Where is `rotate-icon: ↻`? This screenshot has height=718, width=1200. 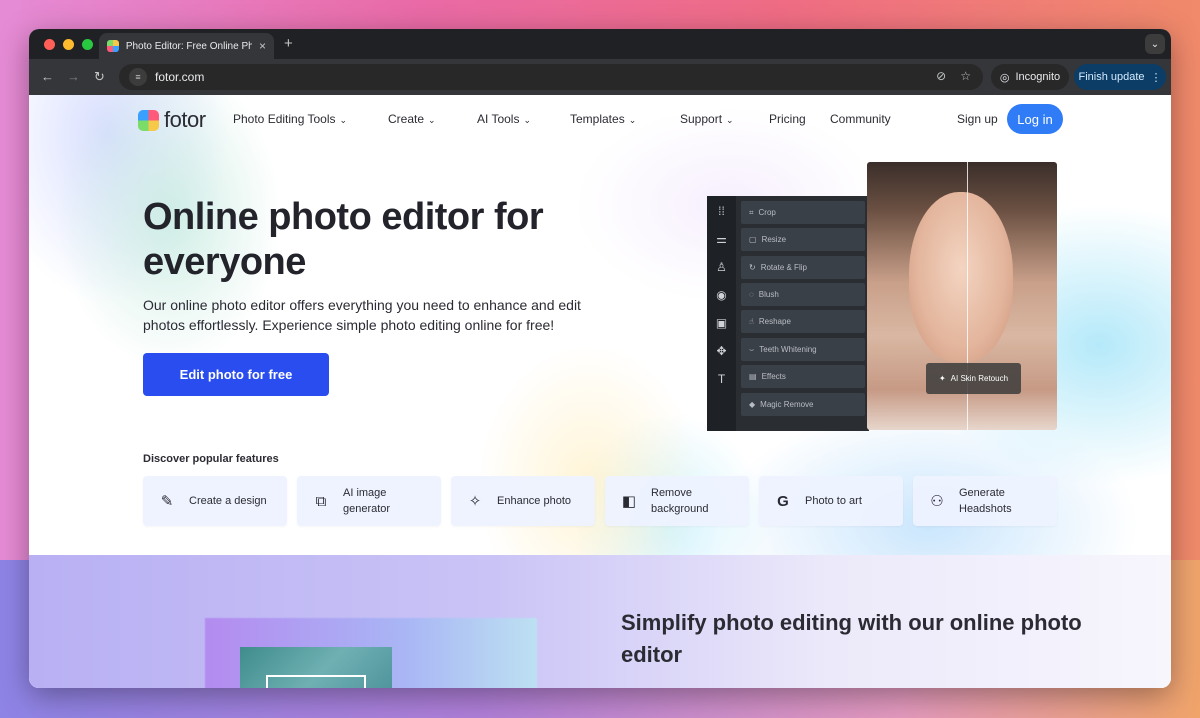
rotate-icon: ↻ is located at coordinates (752, 267).